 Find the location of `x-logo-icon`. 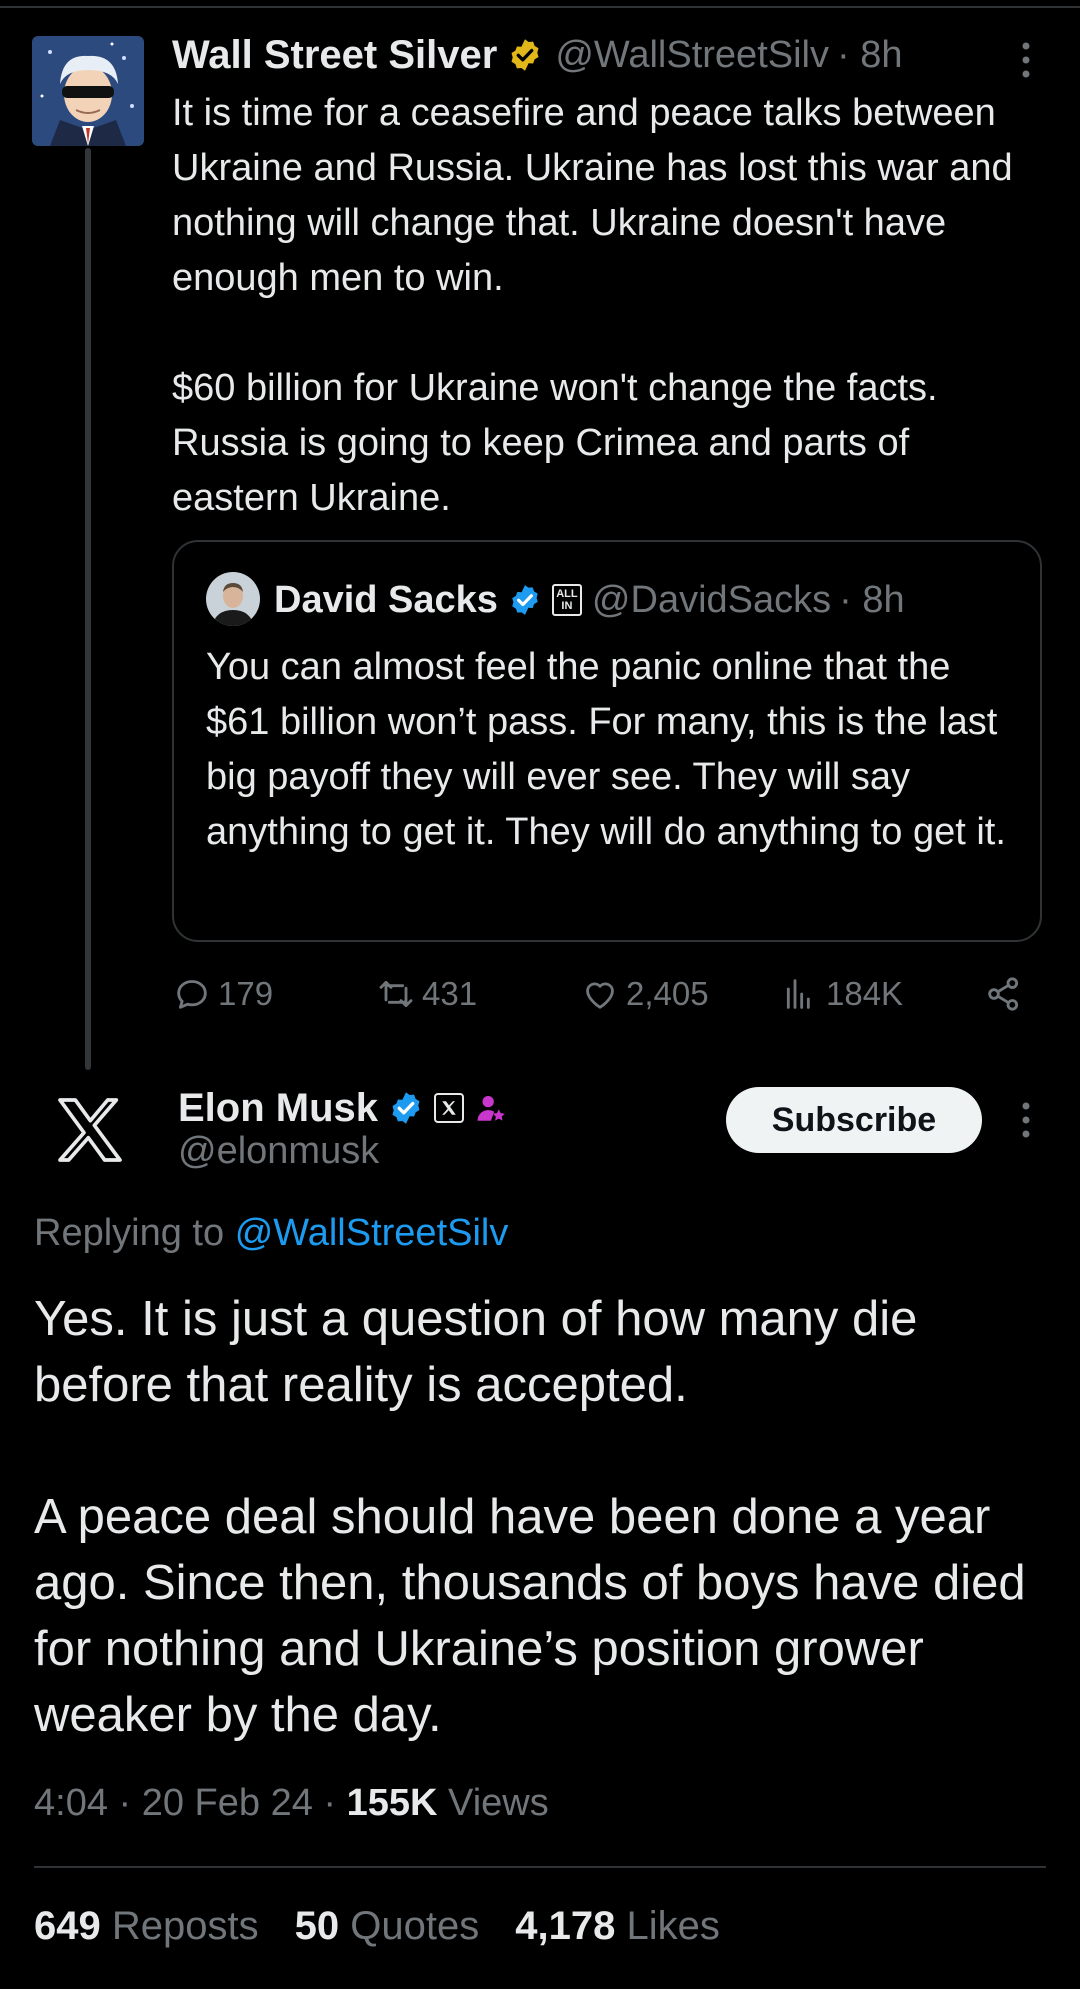

x-logo-icon is located at coordinates (90, 1130).